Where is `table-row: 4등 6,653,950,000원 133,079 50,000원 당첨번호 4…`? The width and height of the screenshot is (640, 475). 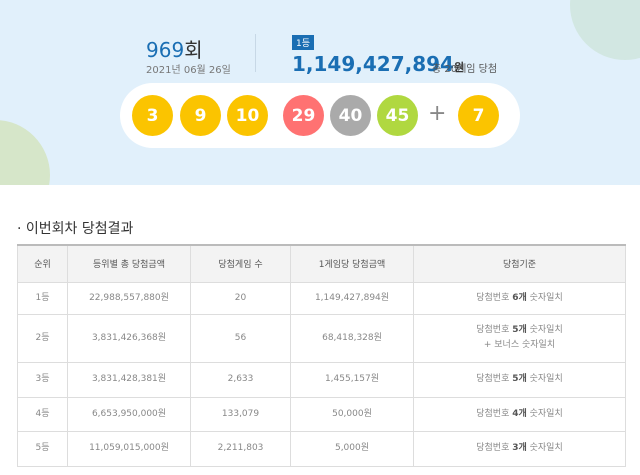
table-row: 4등 6,653,950,000원 133,079 50,000원 당첨번호 4… is located at coordinates (321, 414).